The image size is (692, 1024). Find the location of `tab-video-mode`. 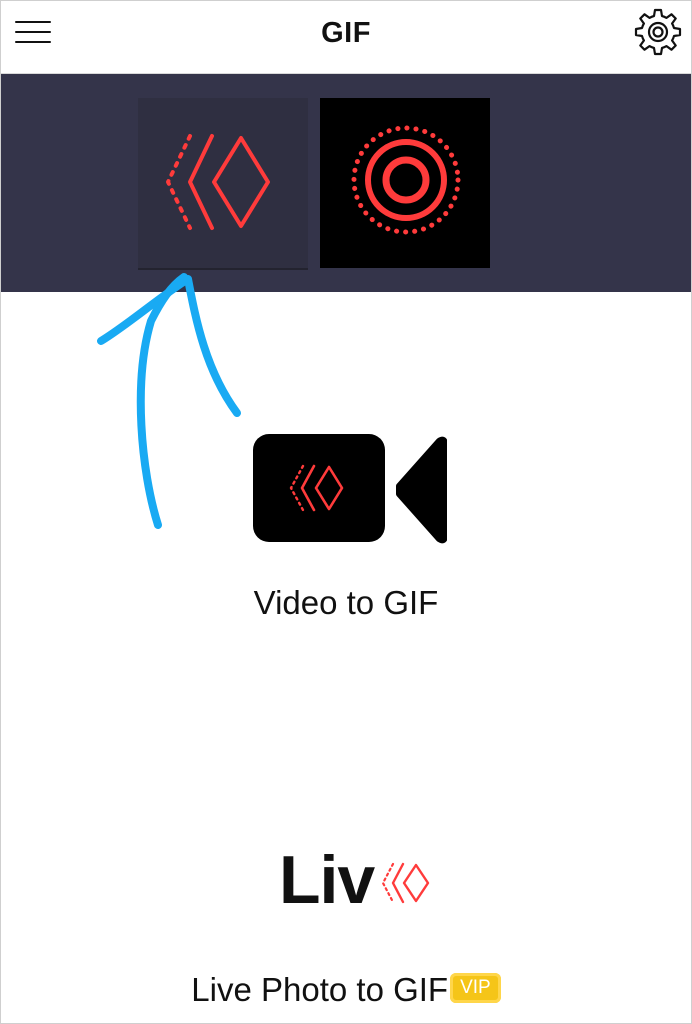

tab-video-mode is located at coordinates (223, 184).